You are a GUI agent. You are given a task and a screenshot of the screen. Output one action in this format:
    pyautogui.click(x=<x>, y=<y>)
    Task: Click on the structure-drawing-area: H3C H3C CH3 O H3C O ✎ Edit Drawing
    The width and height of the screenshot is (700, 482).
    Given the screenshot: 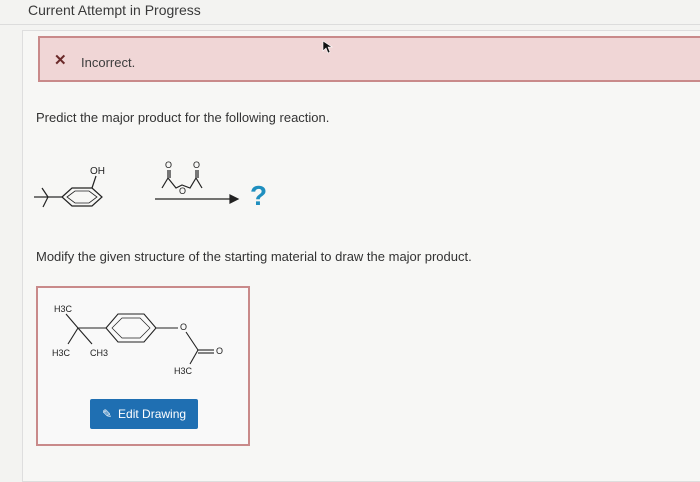 What is the action you would take?
    pyautogui.click(x=143, y=366)
    